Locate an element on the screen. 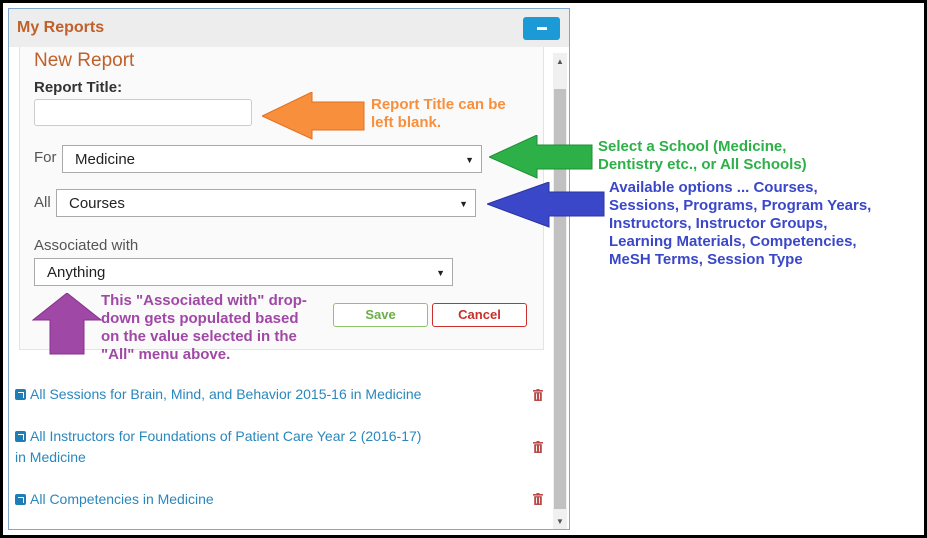  minus-icon is located at coordinates (542, 28).